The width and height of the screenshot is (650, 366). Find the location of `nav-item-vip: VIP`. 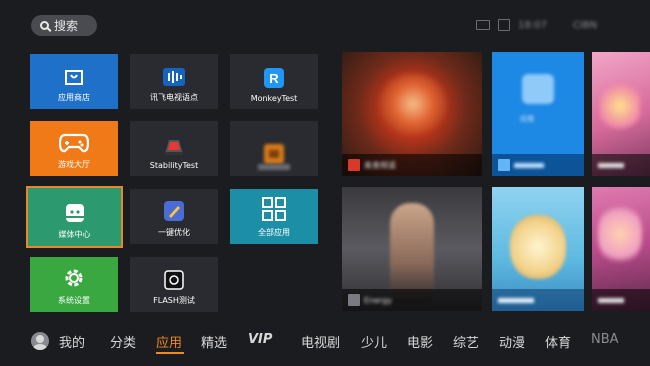

nav-item-vip: VIP is located at coordinates (260, 339).